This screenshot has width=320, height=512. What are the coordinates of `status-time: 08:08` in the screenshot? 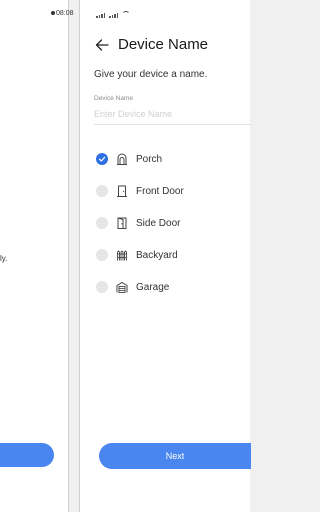 It's located at (65, 13).